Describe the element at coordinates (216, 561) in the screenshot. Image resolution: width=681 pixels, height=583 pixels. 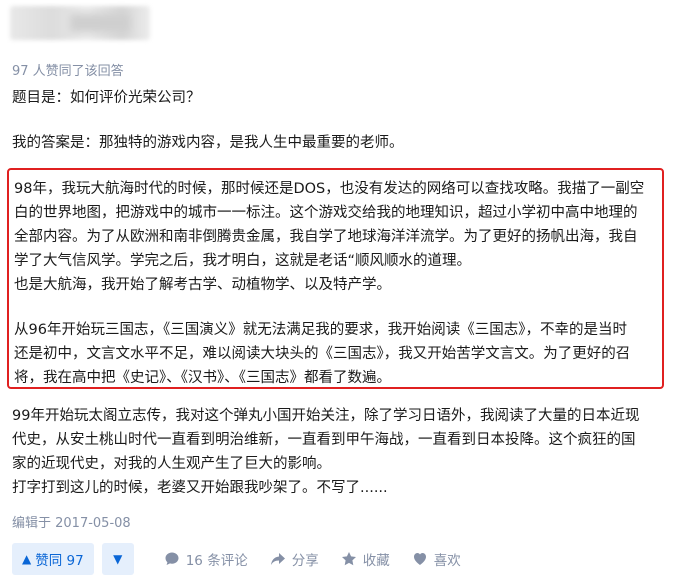
I see `comments-label: 16 条评论` at that location.